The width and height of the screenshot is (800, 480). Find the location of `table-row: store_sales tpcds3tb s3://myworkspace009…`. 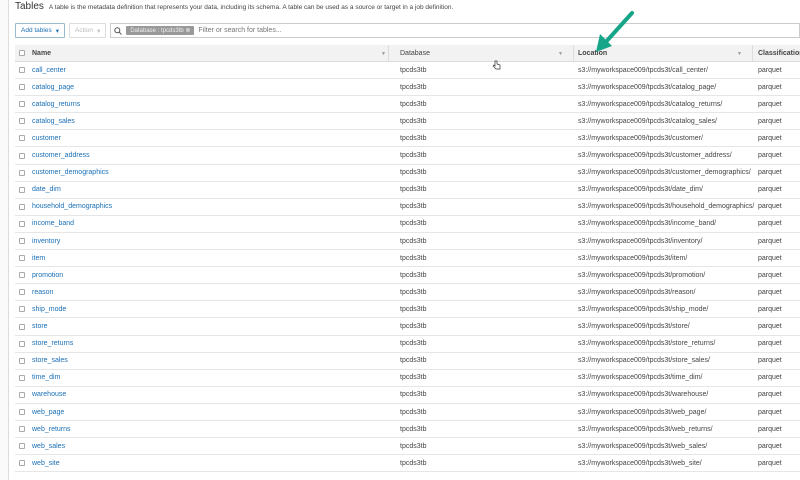

table-row: store_sales tpcds3tb s3://myworkspace009… is located at coordinates (407, 361).